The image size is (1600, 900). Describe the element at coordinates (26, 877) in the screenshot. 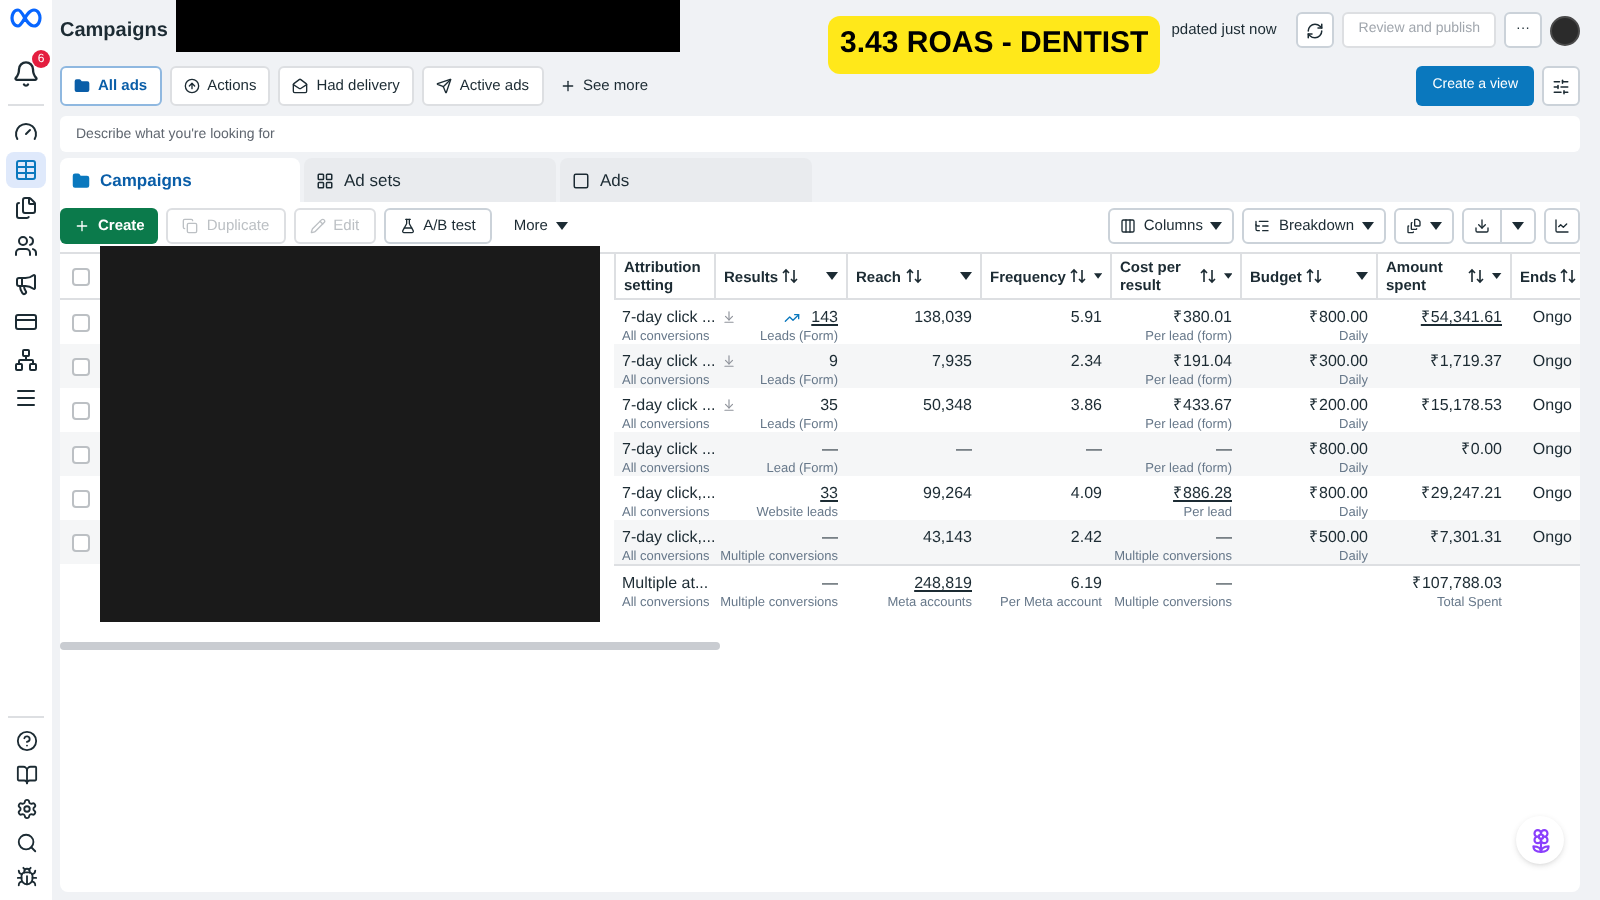

I see `bug-icon` at that location.